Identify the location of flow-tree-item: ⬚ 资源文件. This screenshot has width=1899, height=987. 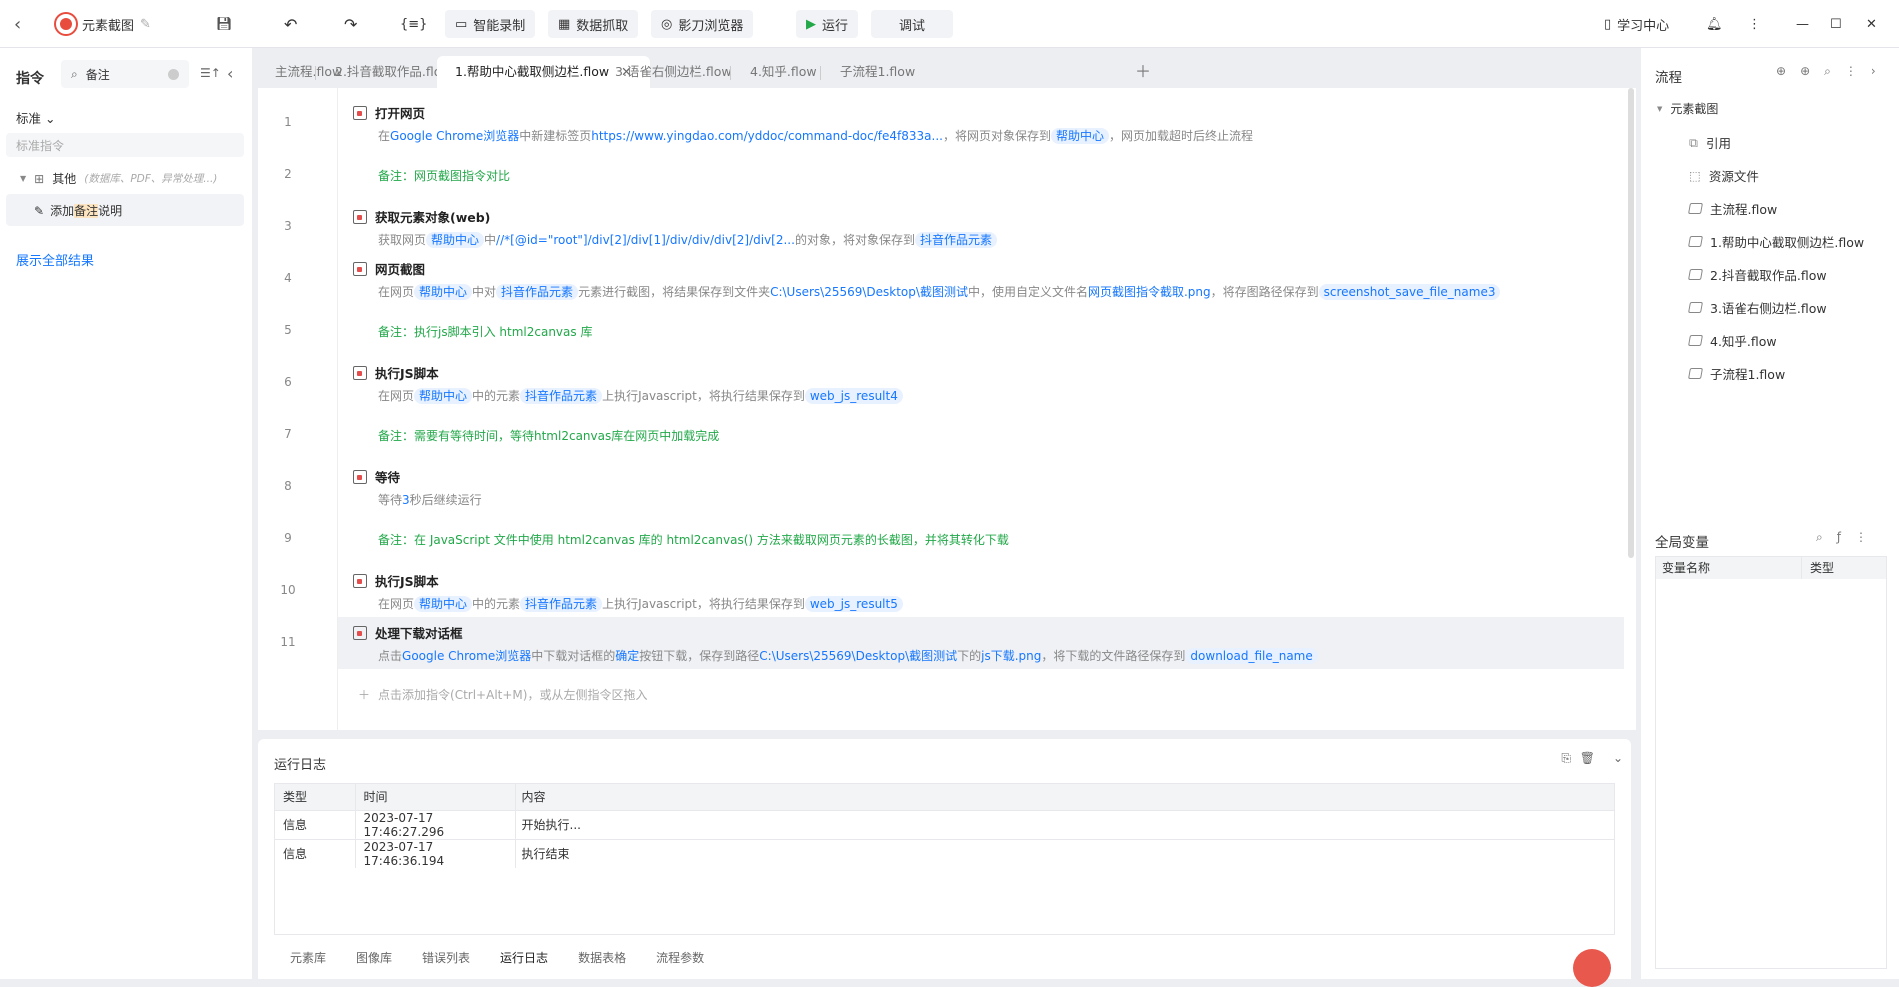
(1724, 175).